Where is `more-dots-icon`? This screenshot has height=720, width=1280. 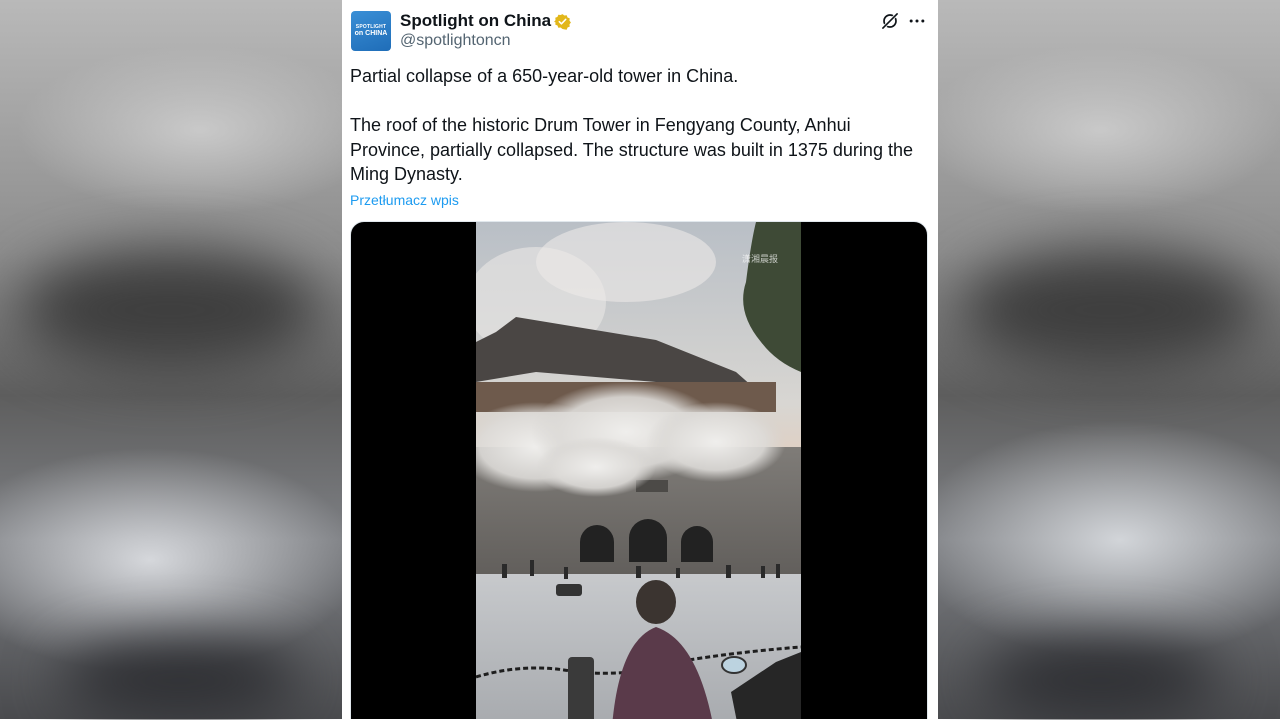 more-dots-icon is located at coordinates (917, 21).